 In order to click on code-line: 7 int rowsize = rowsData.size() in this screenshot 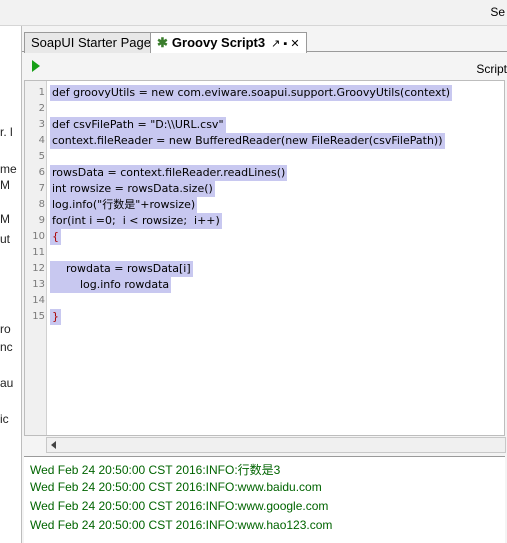, I will do `click(126, 189)`.